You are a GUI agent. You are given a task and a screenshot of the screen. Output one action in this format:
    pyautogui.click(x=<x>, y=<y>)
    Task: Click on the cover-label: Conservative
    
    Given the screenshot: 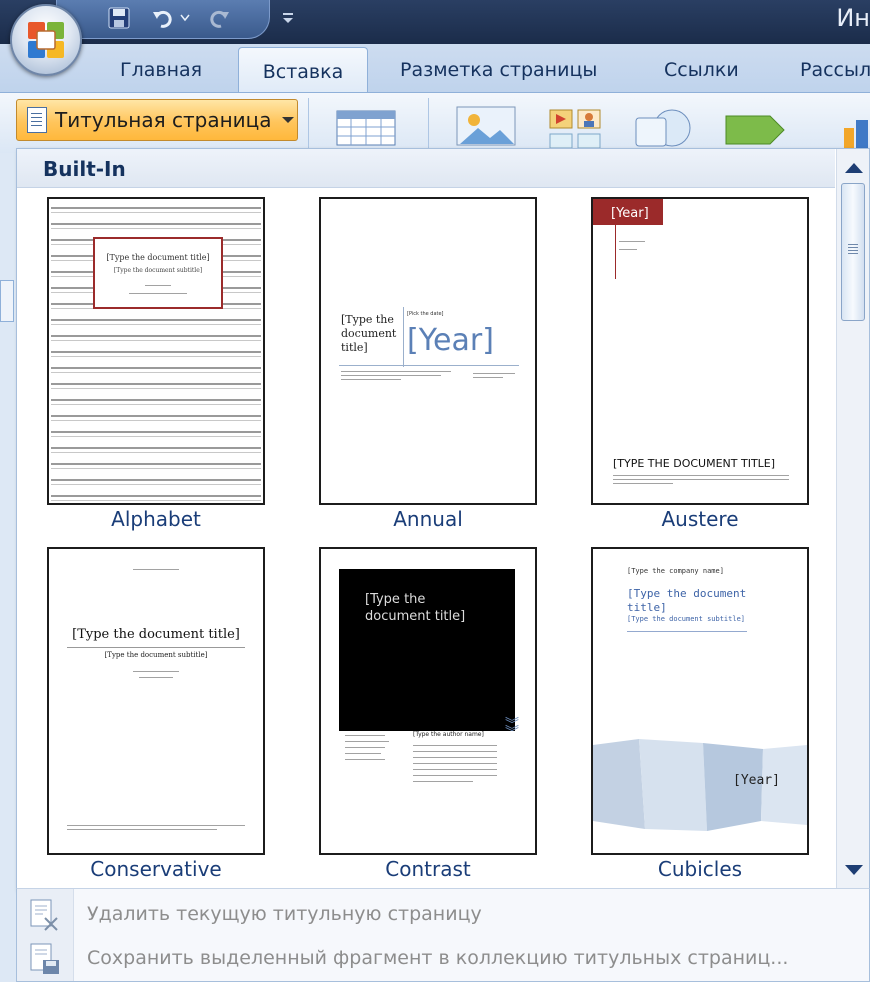 What is the action you would take?
    pyautogui.click(x=156, y=869)
    